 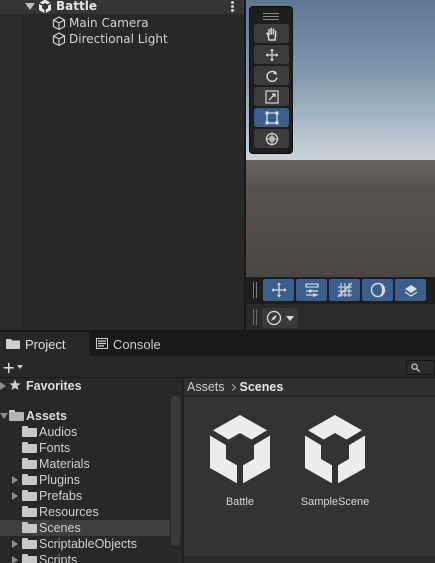 What do you see at coordinates (109, 23) in the screenshot?
I see `hierarchy-item-label: Main Camera` at bounding box center [109, 23].